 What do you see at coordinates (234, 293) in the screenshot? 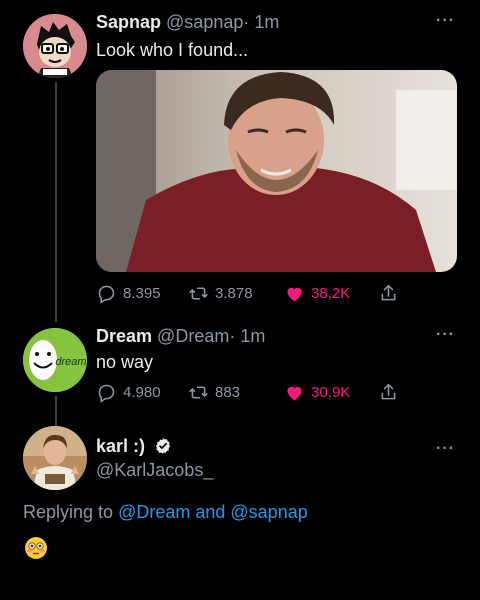
I see `retweet-count: 3.878` at bounding box center [234, 293].